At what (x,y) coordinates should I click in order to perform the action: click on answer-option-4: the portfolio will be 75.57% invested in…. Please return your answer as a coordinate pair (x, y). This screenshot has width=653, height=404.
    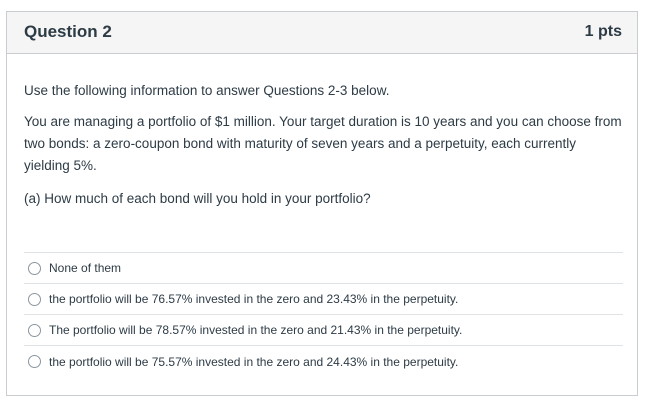
    Looking at the image, I should click on (323, 361).